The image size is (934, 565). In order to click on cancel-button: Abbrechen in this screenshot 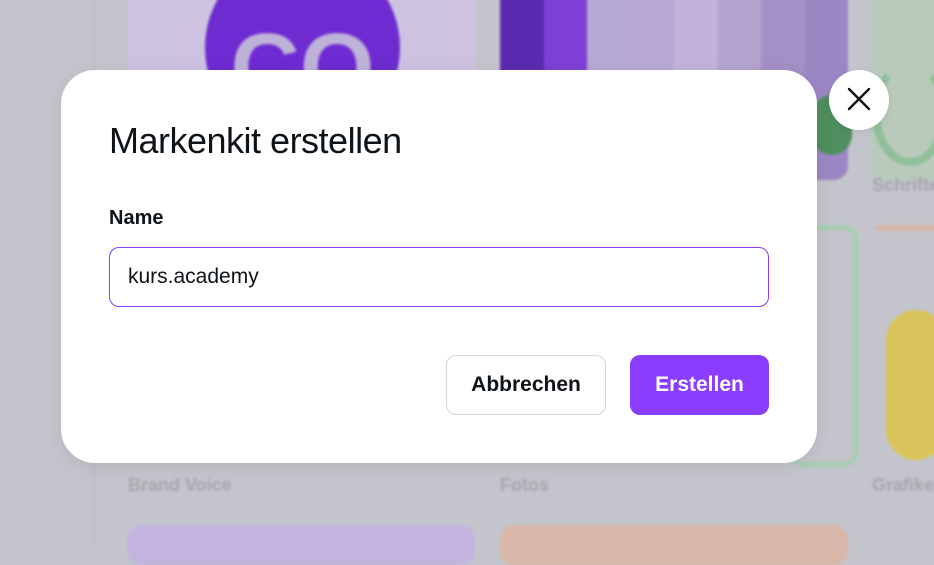, I will do `click(526, 385)`.